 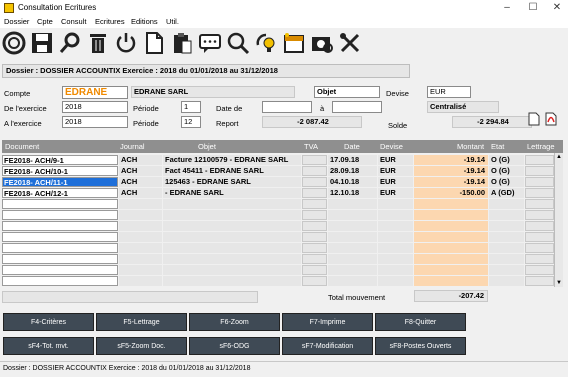 What do you see at coordinates (182, 43) in the screenshot?
I see `clipboard-icon` at bounding box center [182, 43].